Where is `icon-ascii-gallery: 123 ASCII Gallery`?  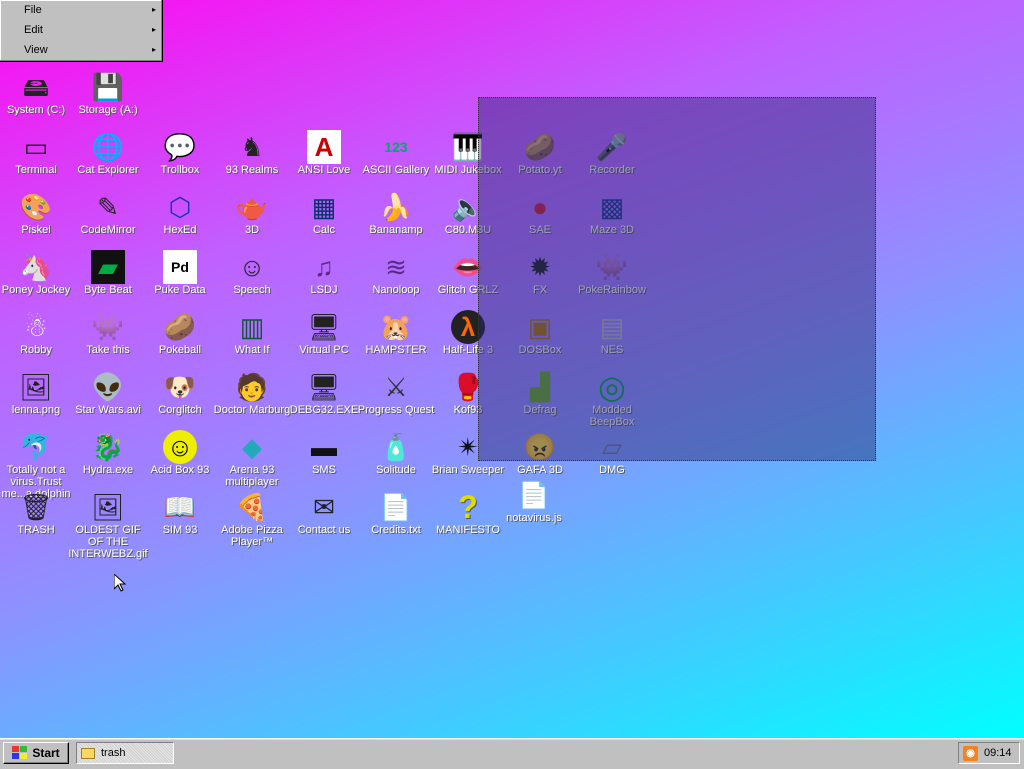
icon-ascii-gallery: 123 ASCII Gallery is located at coordinates (396, 157).